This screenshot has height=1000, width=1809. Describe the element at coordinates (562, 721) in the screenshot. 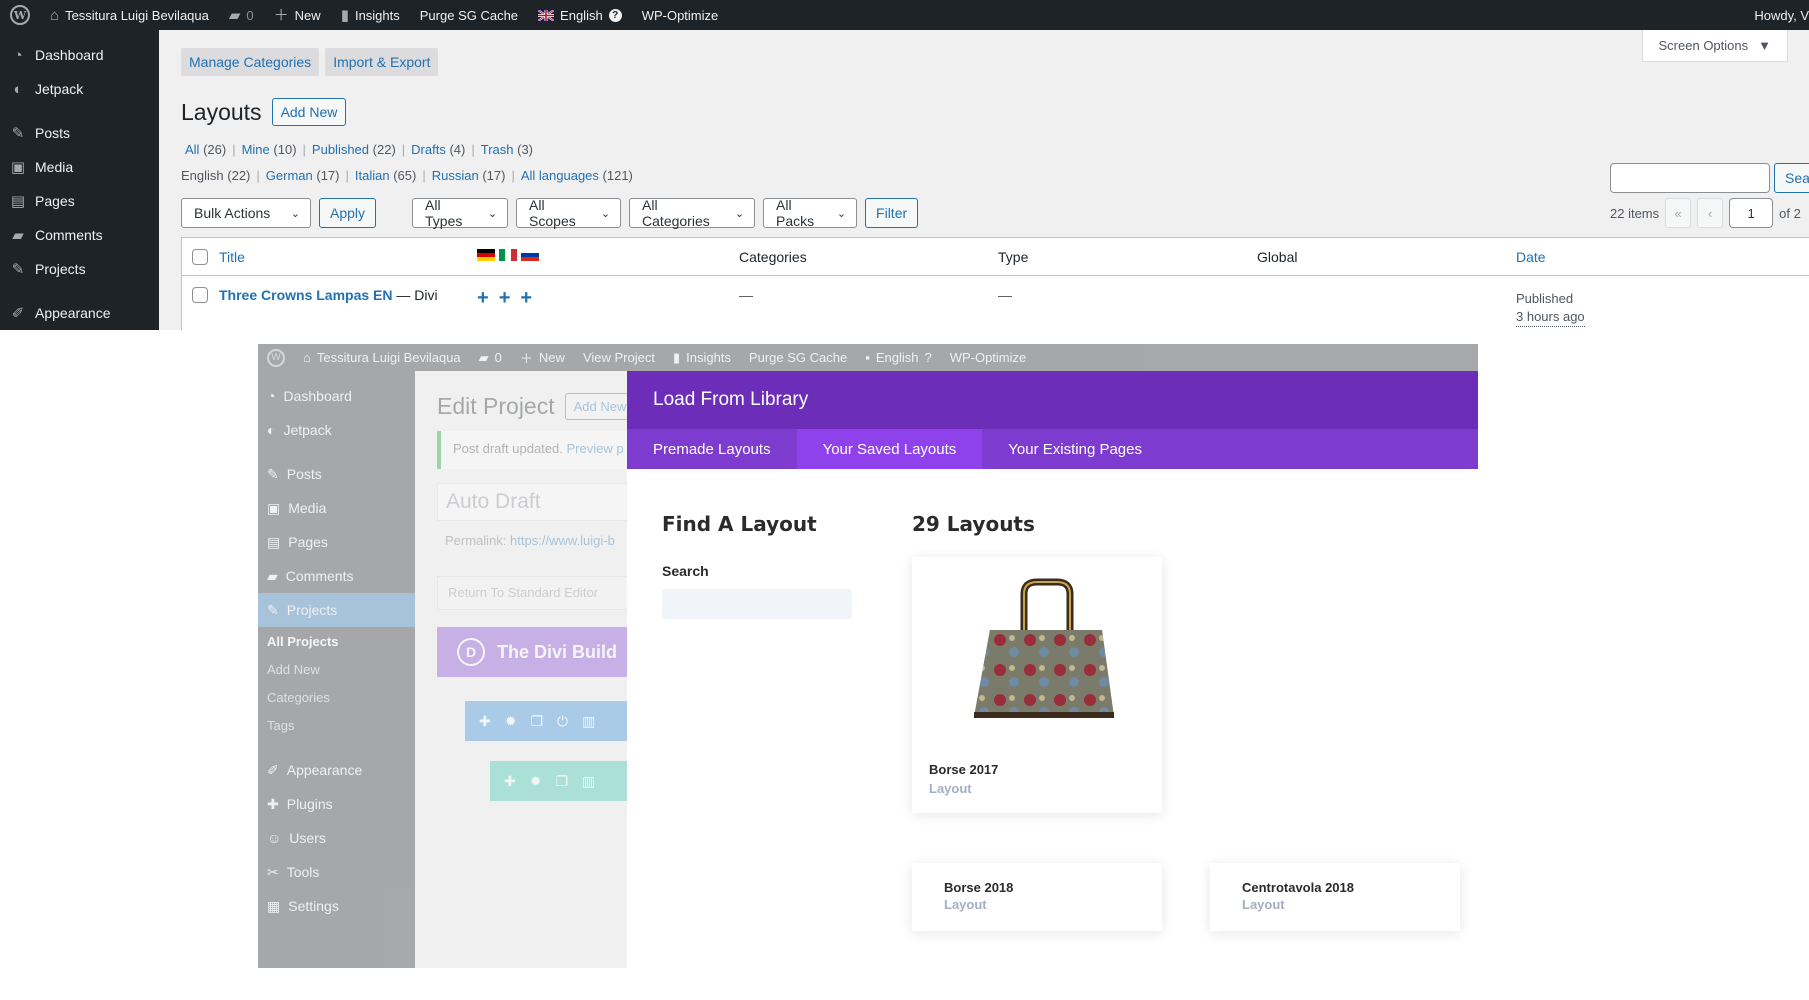

I see `save-icon: ⏻` at that location.